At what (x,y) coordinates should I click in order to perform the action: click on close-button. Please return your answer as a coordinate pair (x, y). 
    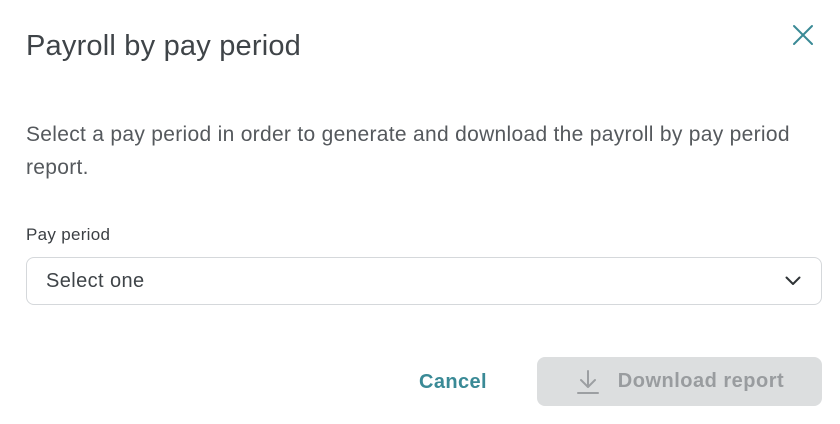
    Looking at the image, I should click on (803, 37).